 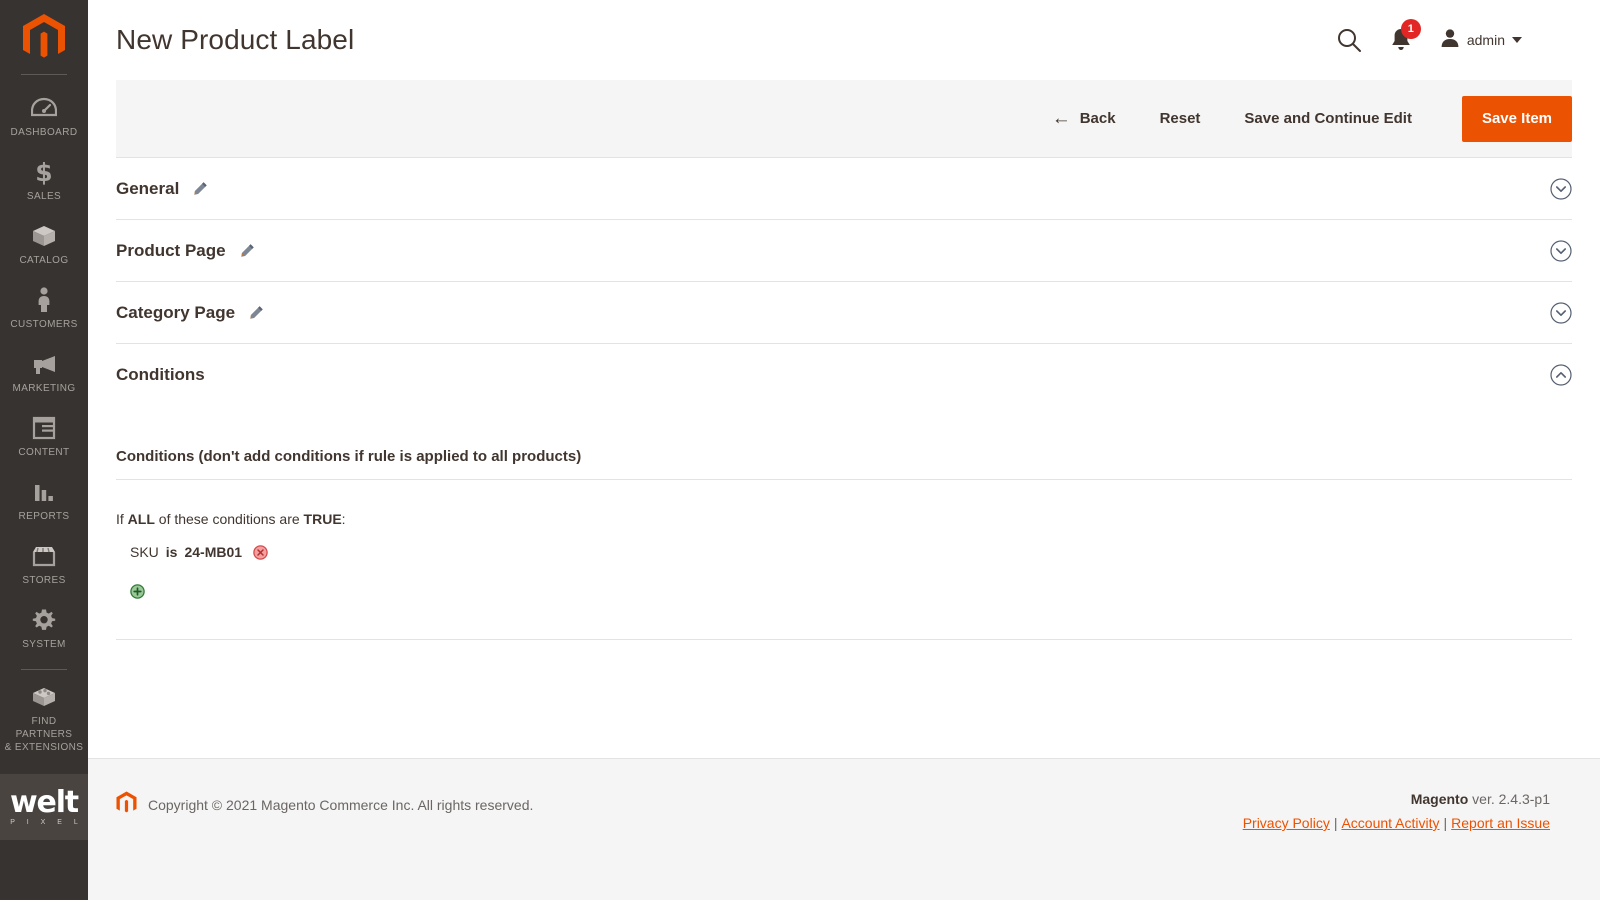 I want to click on sidebar-item-label: MARKETING, so click(x=44, y=388).